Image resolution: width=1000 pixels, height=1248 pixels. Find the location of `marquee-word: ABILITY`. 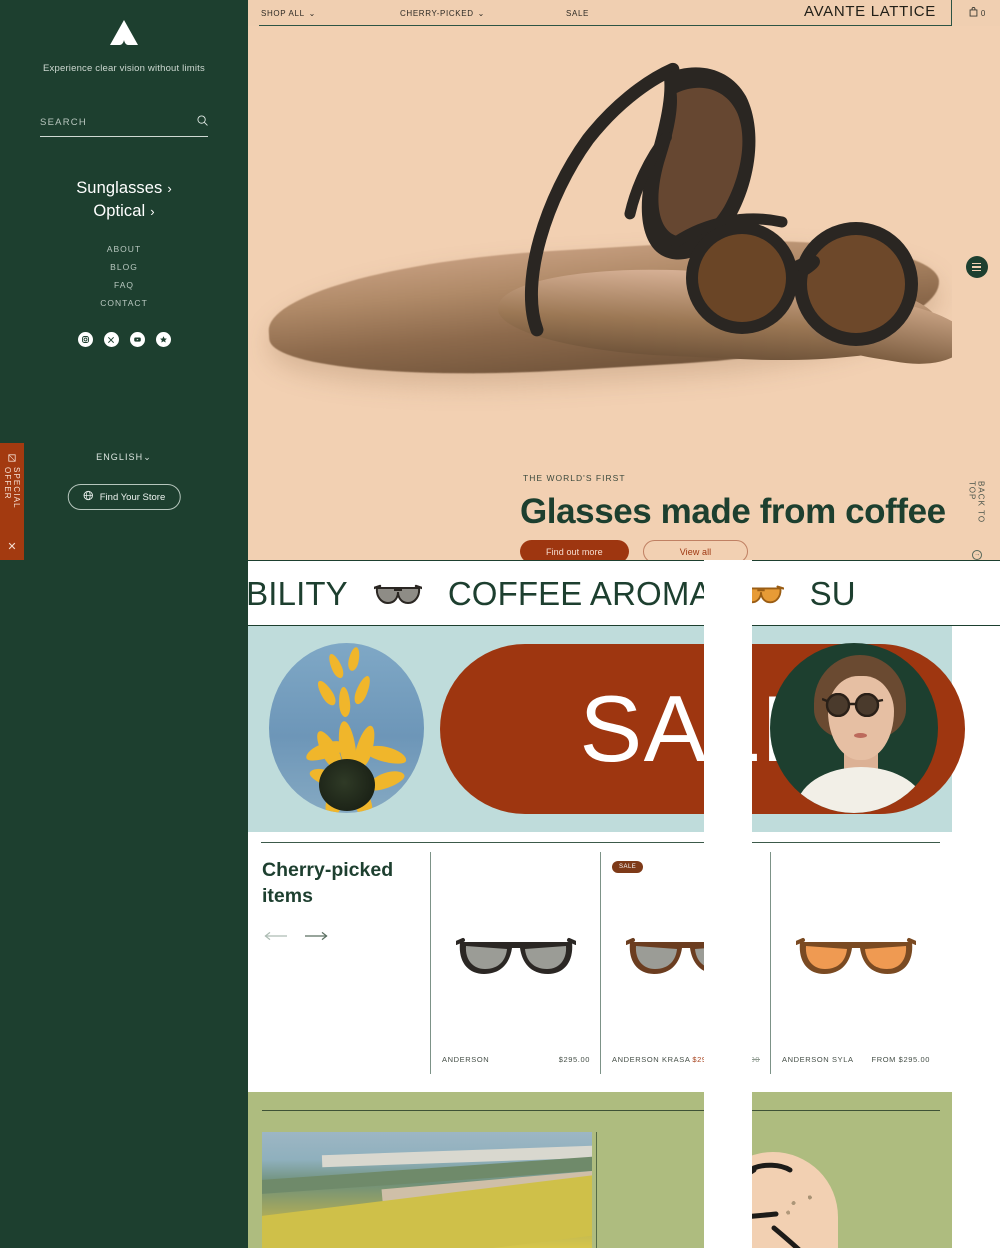

marquee-word: ABILITY is located at coordinates (298, 593).